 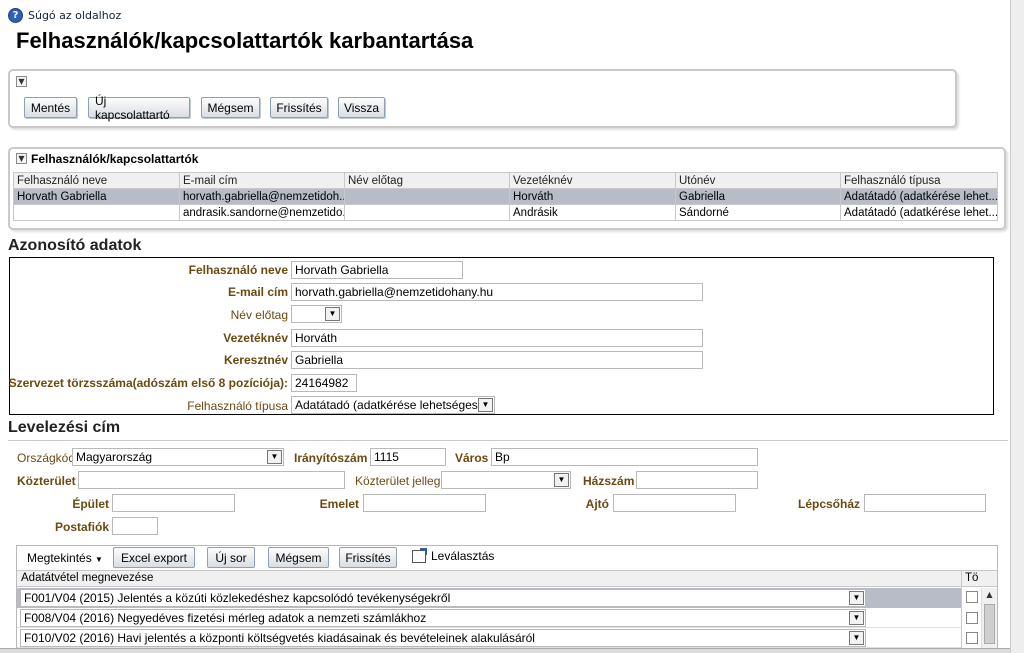 I want to click on section-divider, so click(x=508, y=440).